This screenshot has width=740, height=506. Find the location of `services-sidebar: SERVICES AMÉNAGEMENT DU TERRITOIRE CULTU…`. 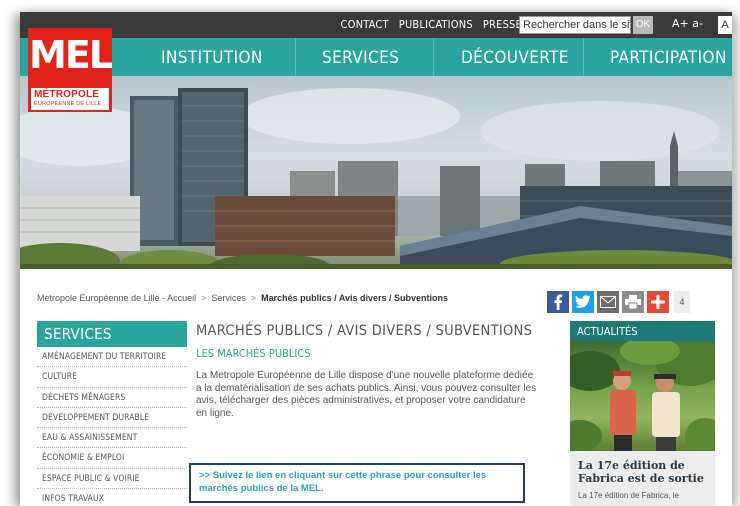

services-sidebar: SERVICES AMÉNAGEMENT DU TERRITOIRE CULTU… is located at coordinates (112, 413).